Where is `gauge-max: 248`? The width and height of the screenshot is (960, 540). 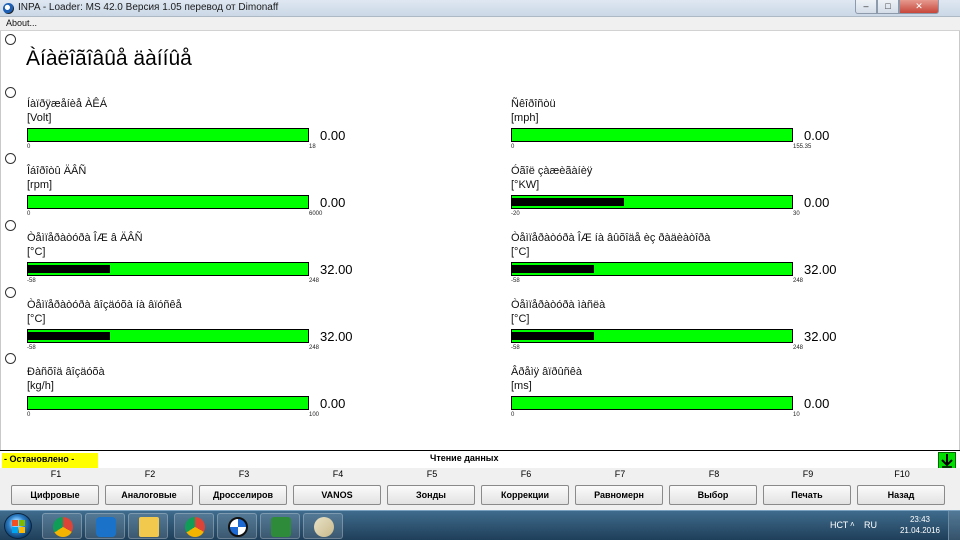
gauge-max: 248 is located at coordinates (798, 281).